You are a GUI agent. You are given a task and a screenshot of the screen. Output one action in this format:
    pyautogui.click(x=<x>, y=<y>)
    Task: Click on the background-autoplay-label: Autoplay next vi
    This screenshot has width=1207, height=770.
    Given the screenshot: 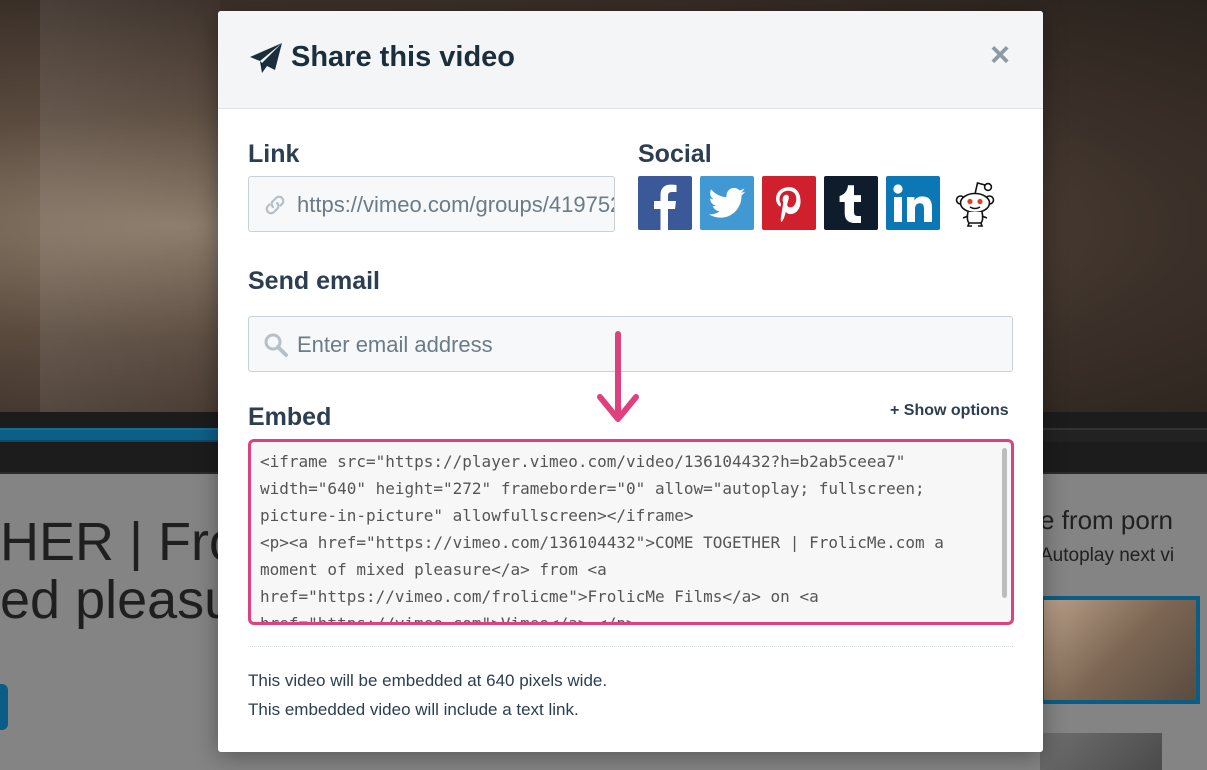 What is the action you would take?
    pyautogui.click(x=1107, y=555)
    